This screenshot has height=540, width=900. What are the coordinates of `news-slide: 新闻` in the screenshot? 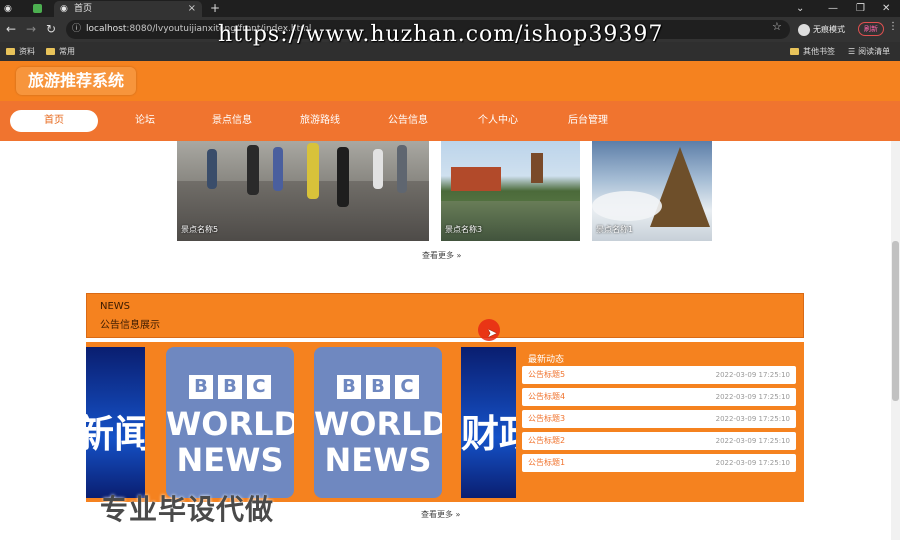 It's located at (115, 422).